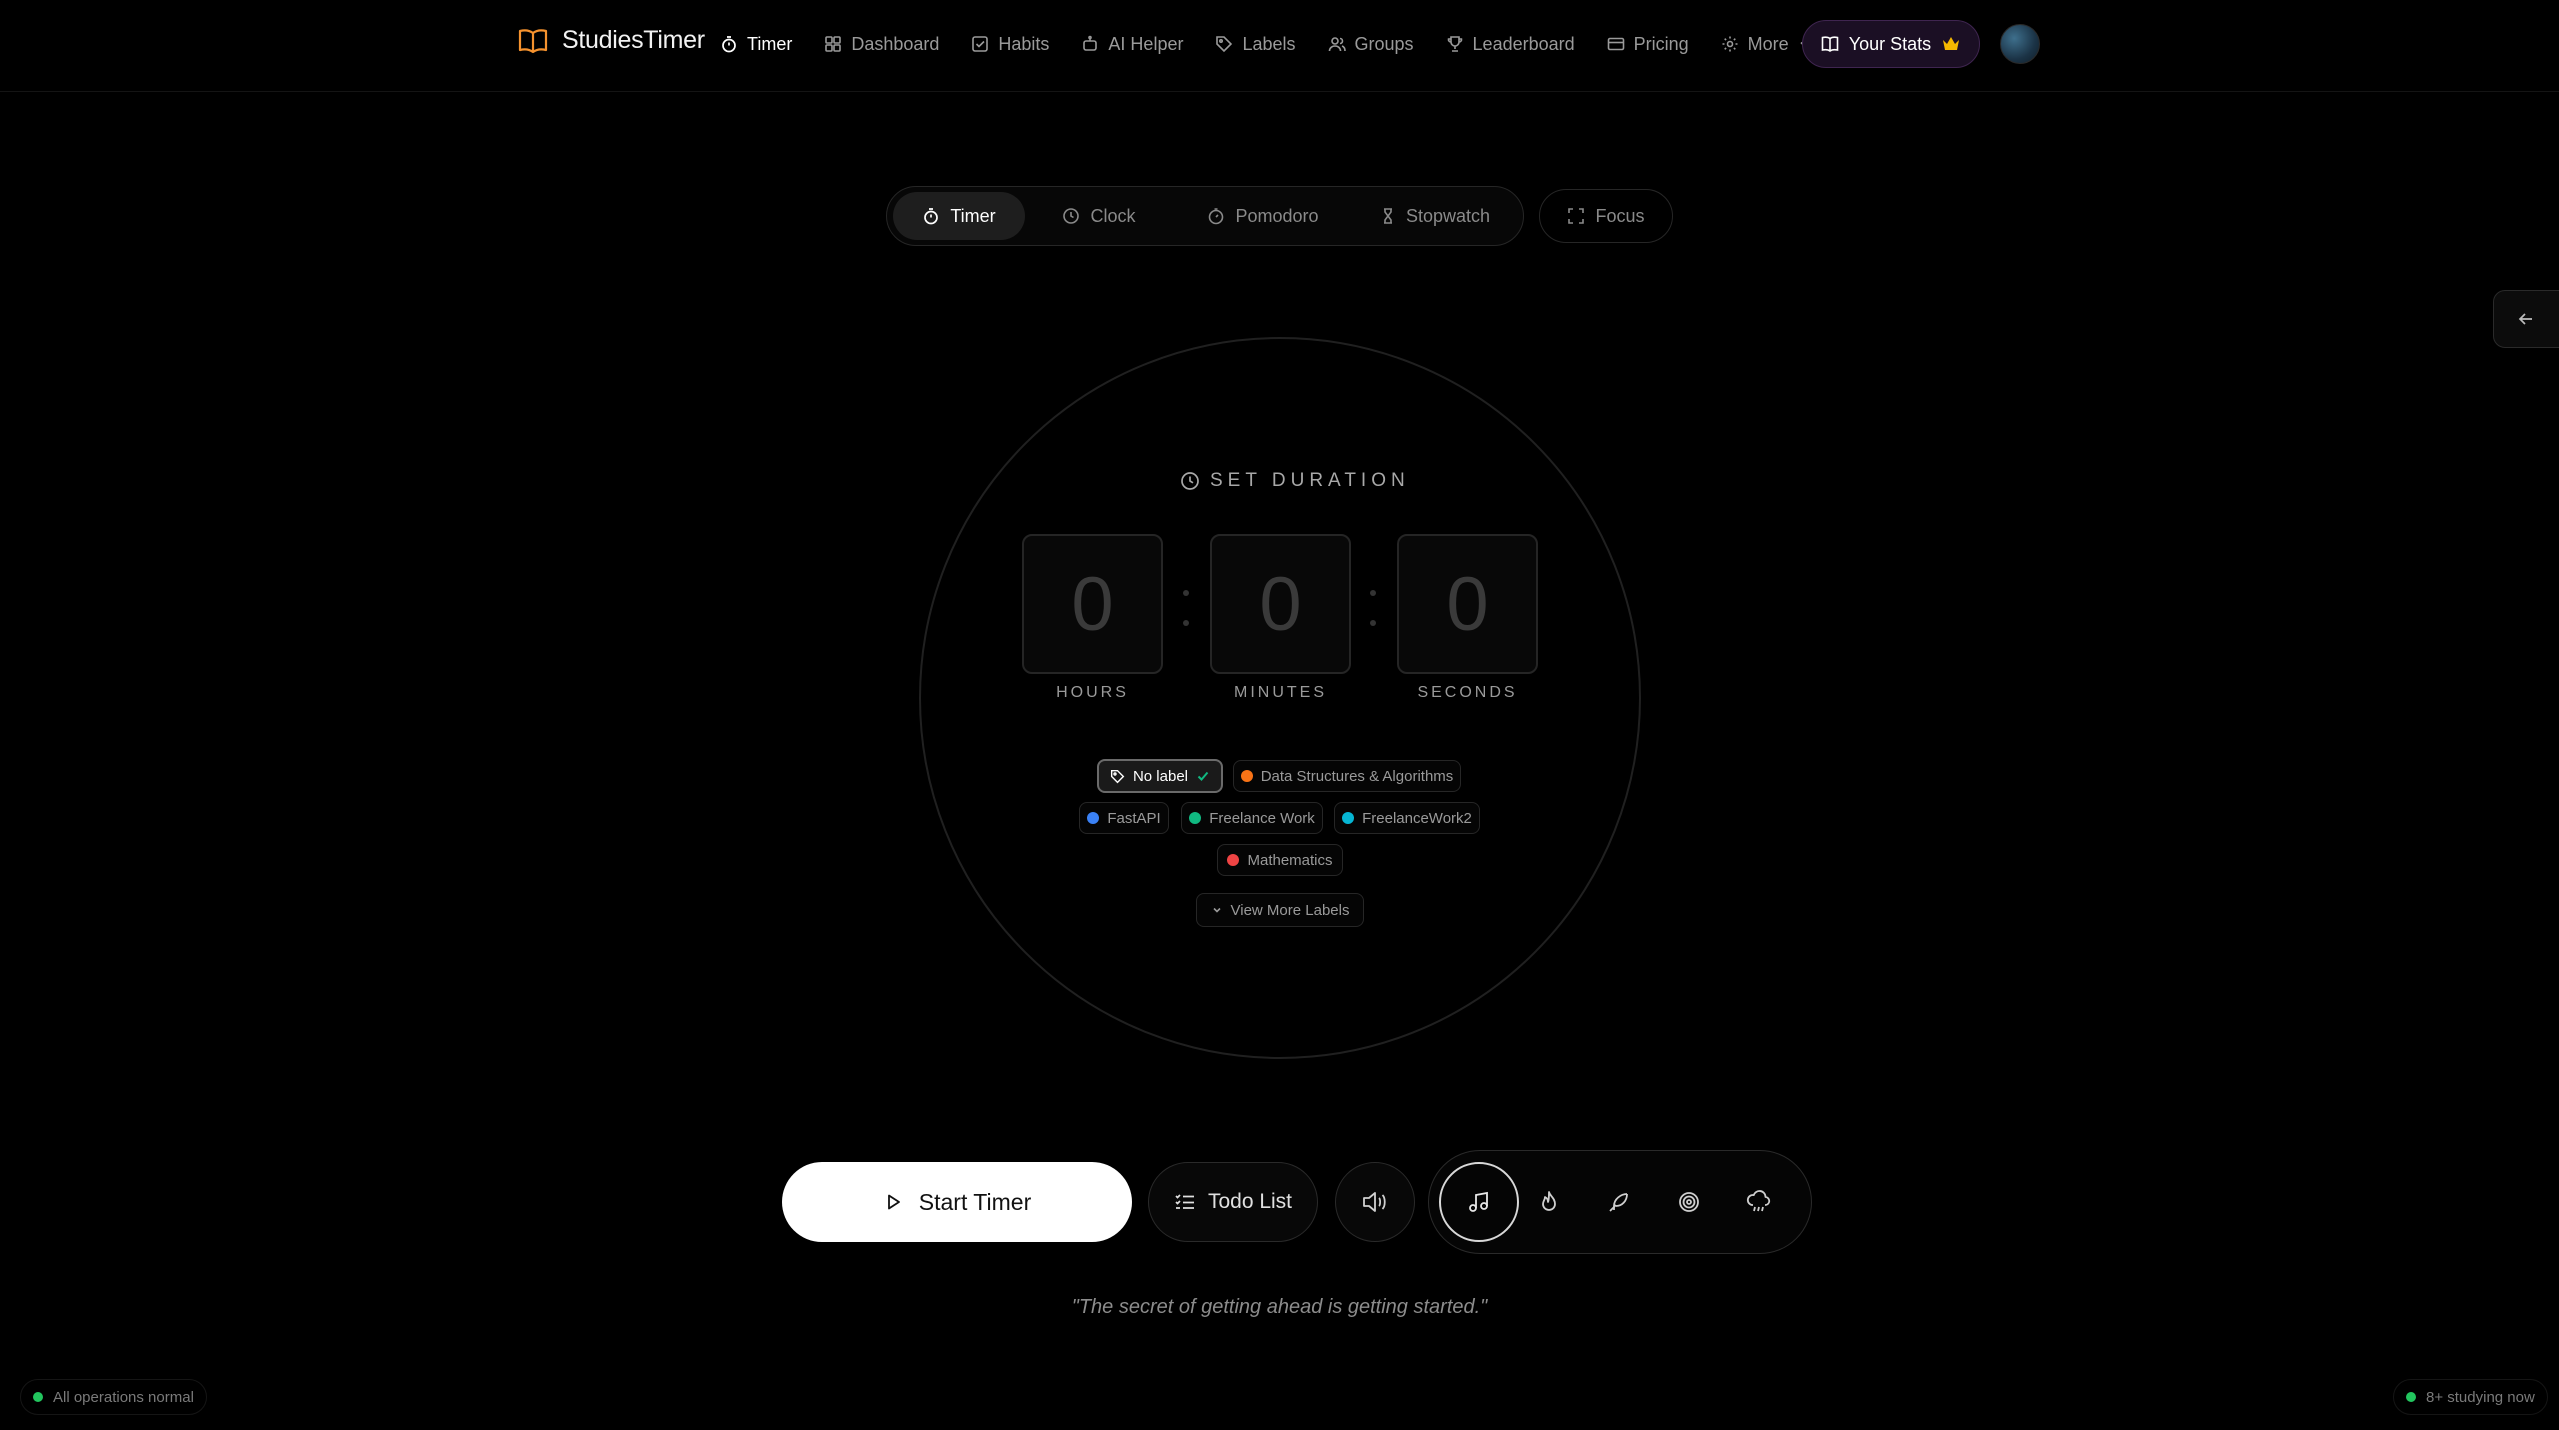 The width and height of the screenshot is (2559, 1430). I want to click on tab-label: Clock, so click(1113, 215).